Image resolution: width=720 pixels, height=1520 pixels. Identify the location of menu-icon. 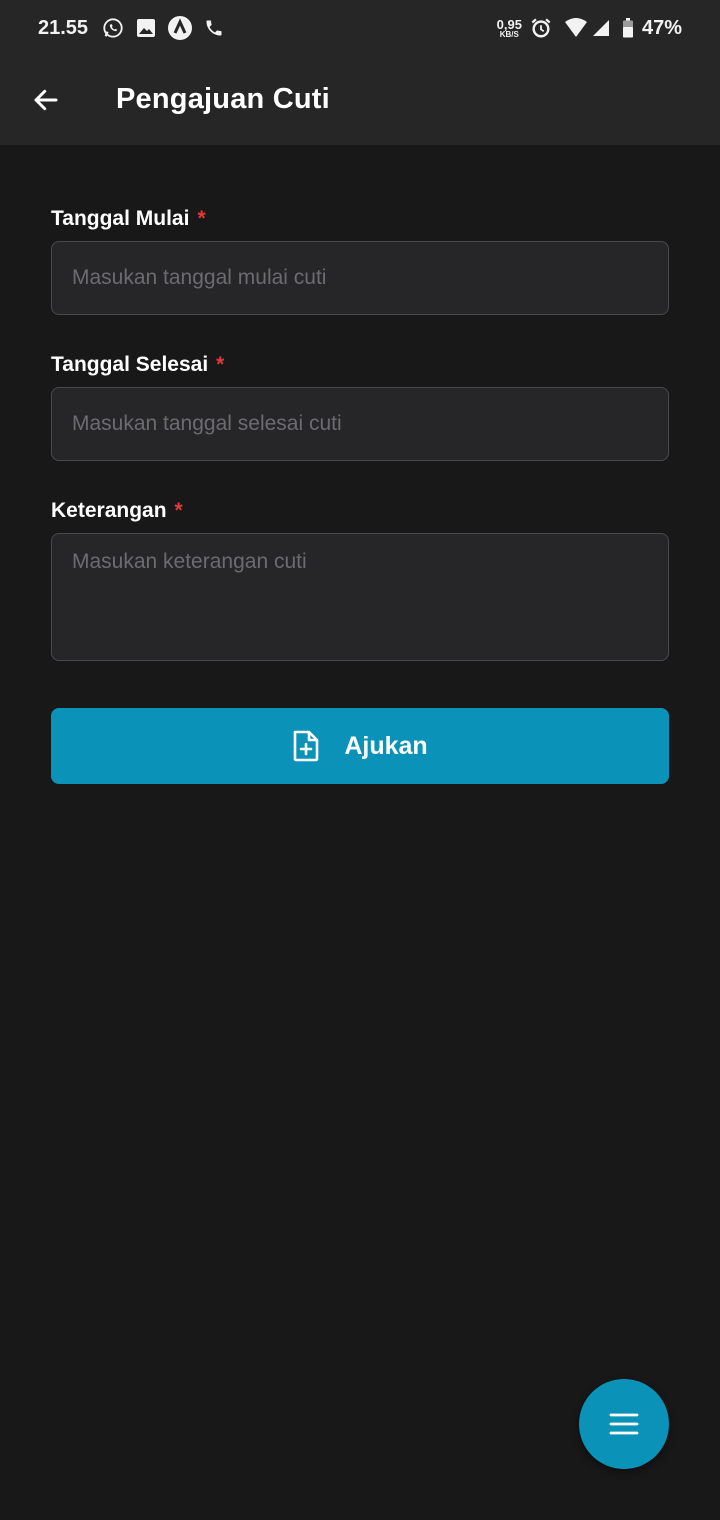
(624, 1424).